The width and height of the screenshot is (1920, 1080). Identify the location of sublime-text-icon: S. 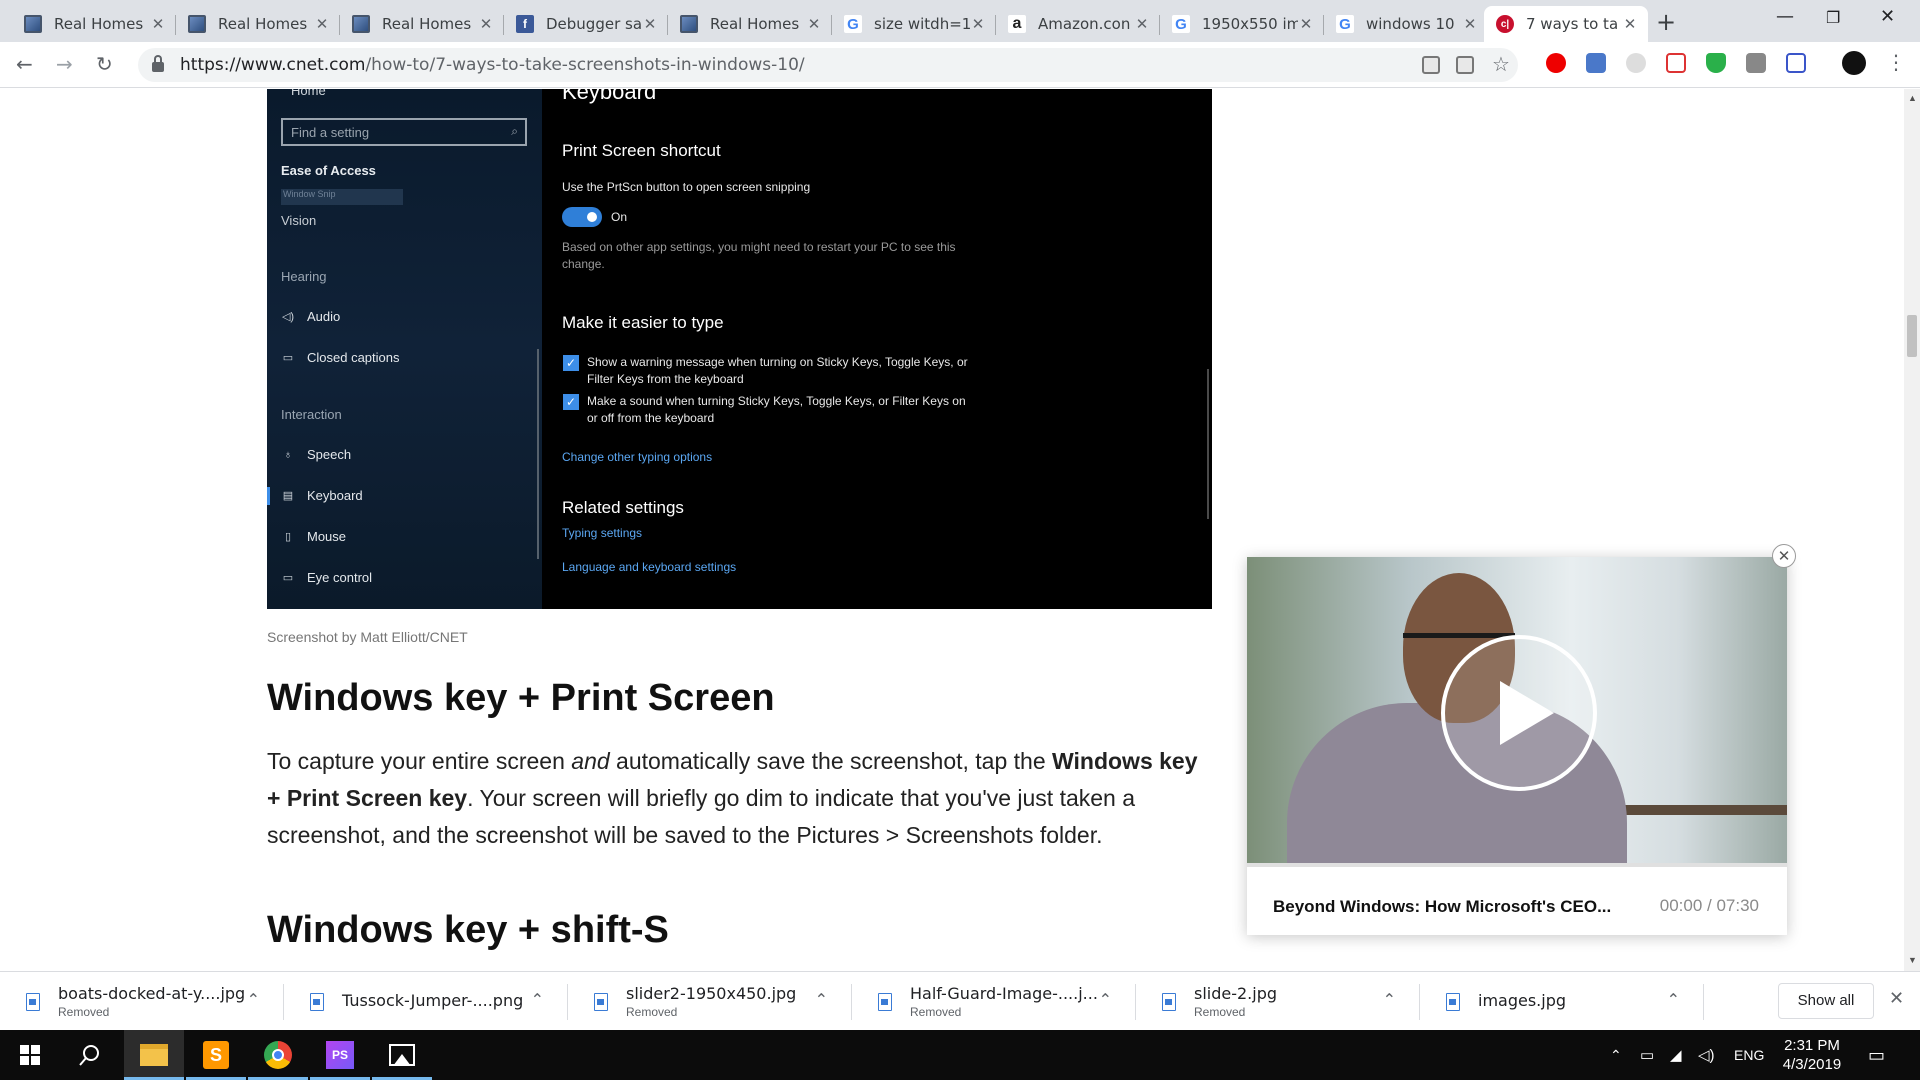
(216, 1055).